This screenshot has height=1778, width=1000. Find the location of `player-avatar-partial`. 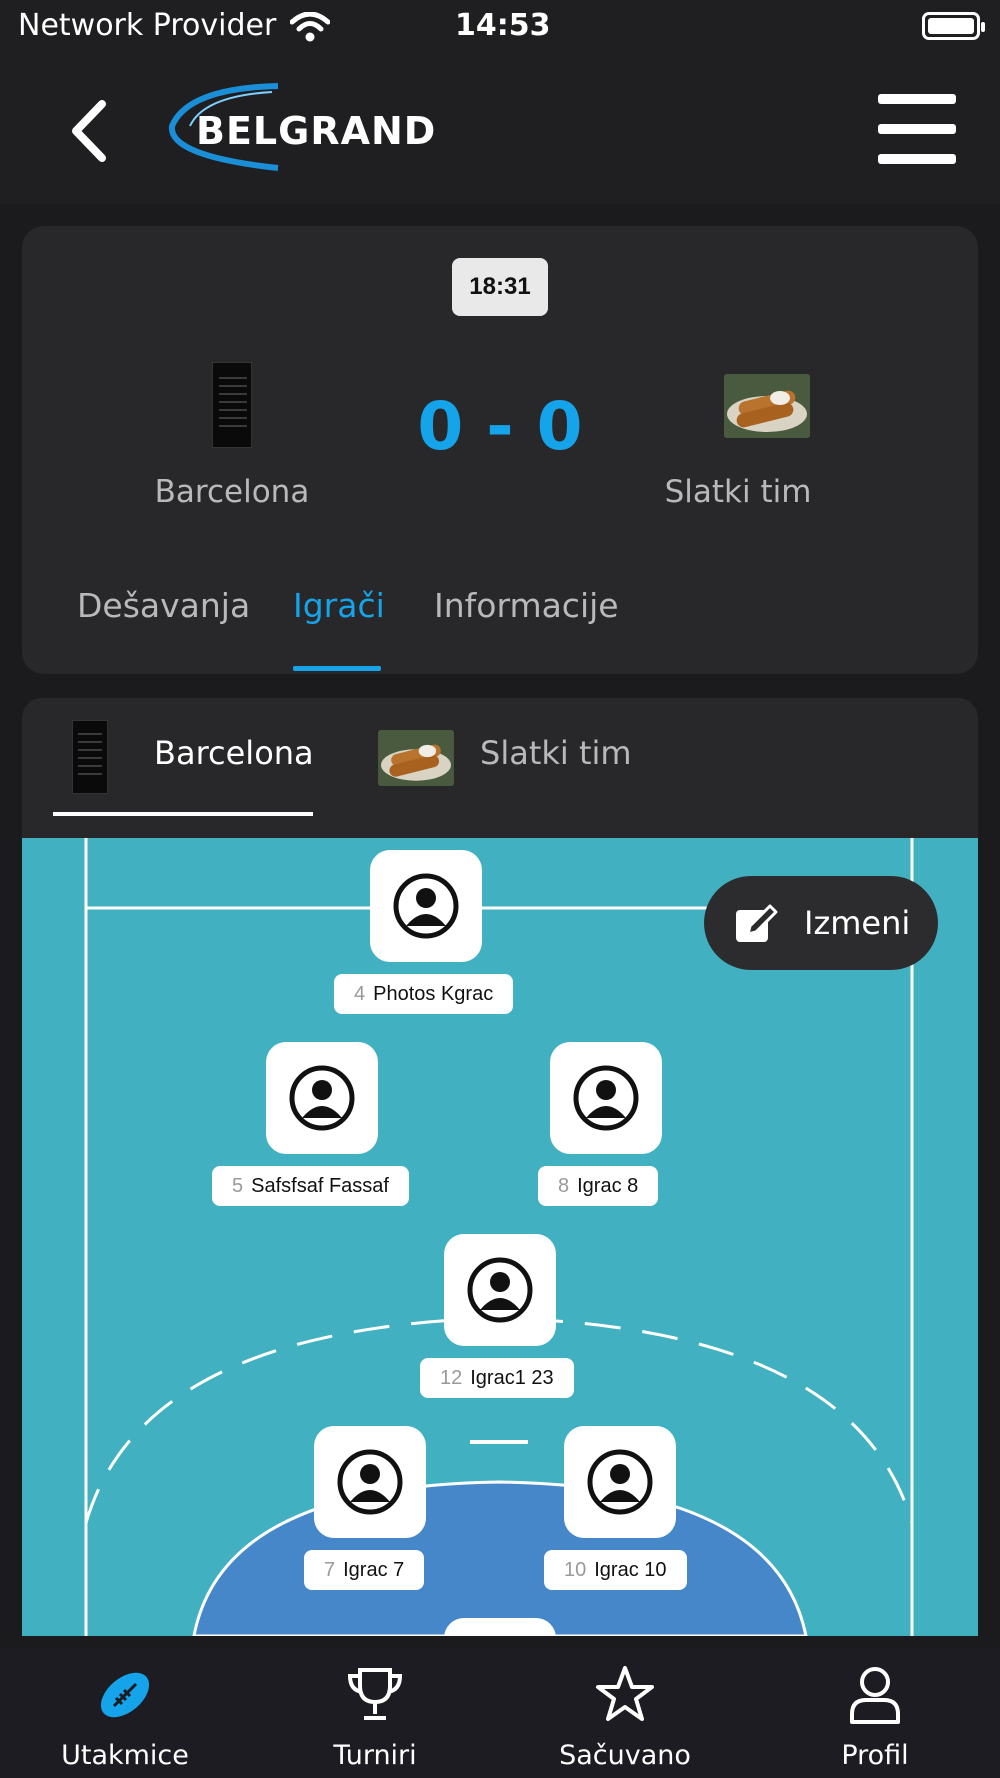

player-avatar-partial is located at coordinates (500, 1627).